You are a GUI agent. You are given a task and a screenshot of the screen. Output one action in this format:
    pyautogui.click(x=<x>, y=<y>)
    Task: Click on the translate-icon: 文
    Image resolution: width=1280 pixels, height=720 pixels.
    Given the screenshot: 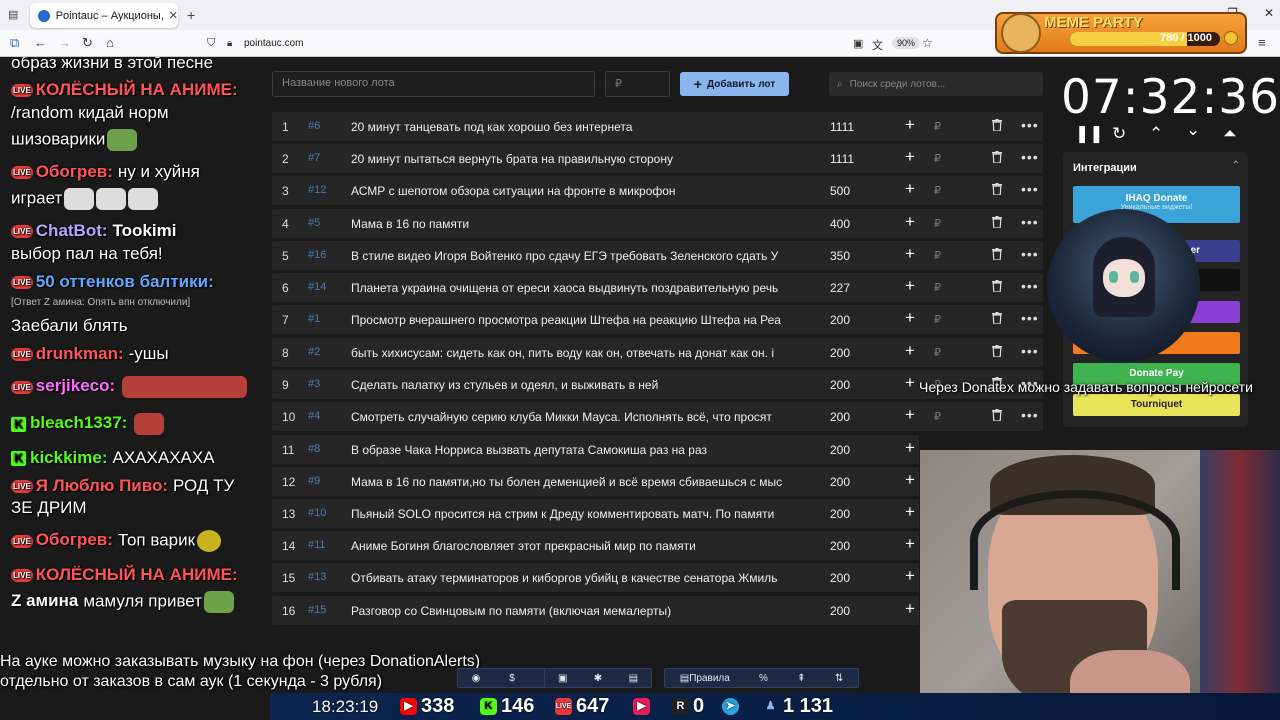 What is the action you would take?
    pyautogui.click(x=877, y=45)
    